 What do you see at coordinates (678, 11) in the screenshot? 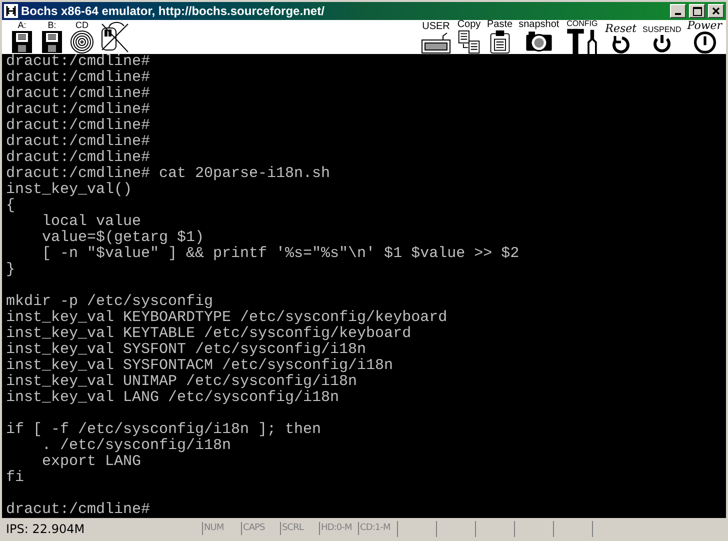
I see `minimize-button` at bounding box center [678, 11].